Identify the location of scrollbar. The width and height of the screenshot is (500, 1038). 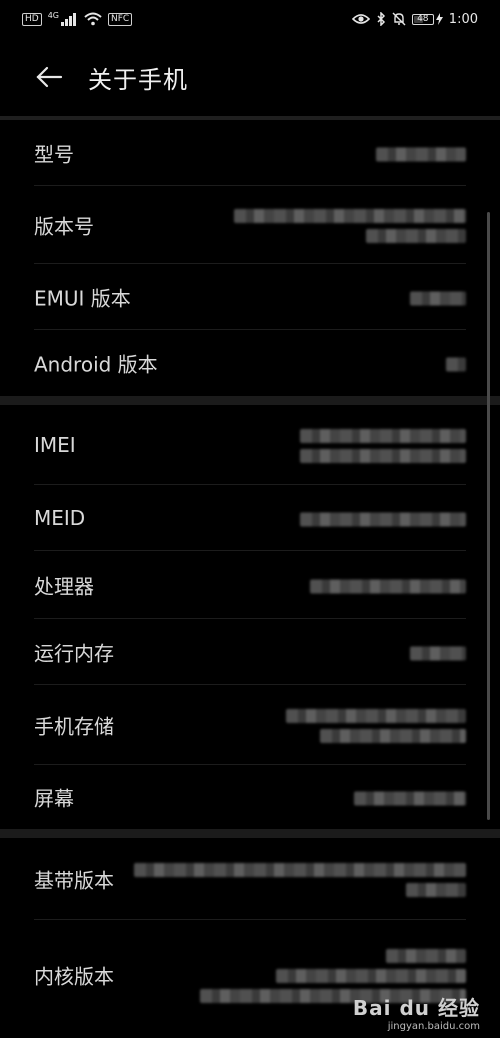
(488, 516).